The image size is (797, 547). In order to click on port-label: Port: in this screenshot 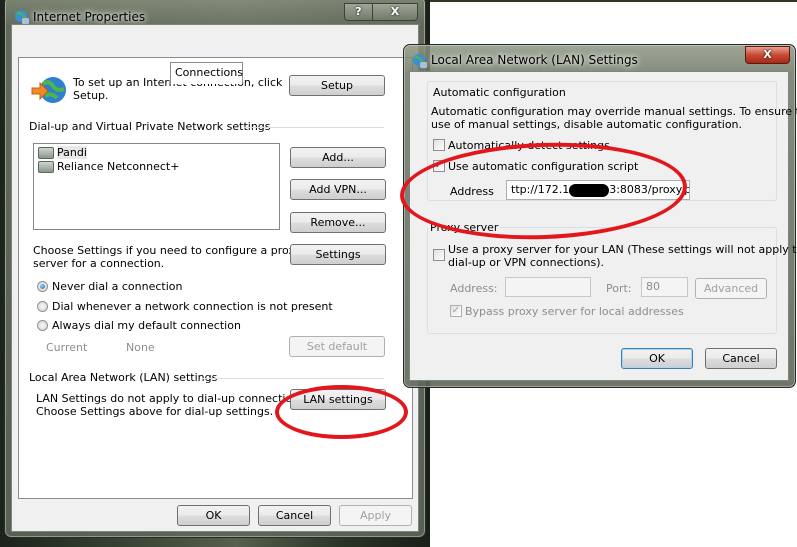, I will do `click(619, 288)`.